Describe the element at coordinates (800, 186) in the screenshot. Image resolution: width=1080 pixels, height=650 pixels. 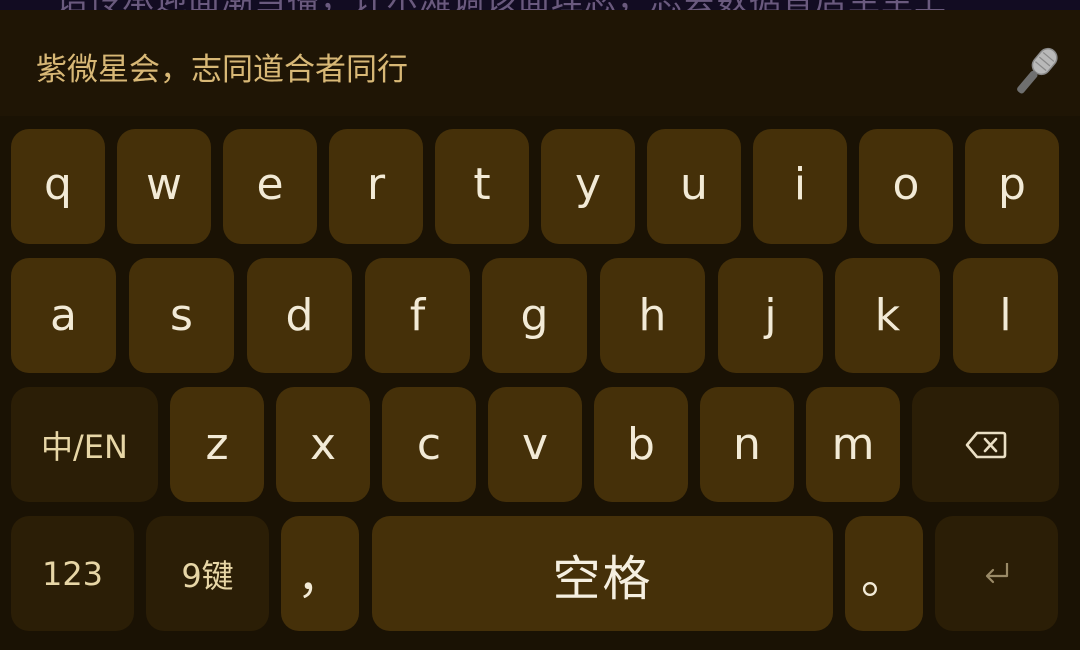
I see `key-i: i` at that location.